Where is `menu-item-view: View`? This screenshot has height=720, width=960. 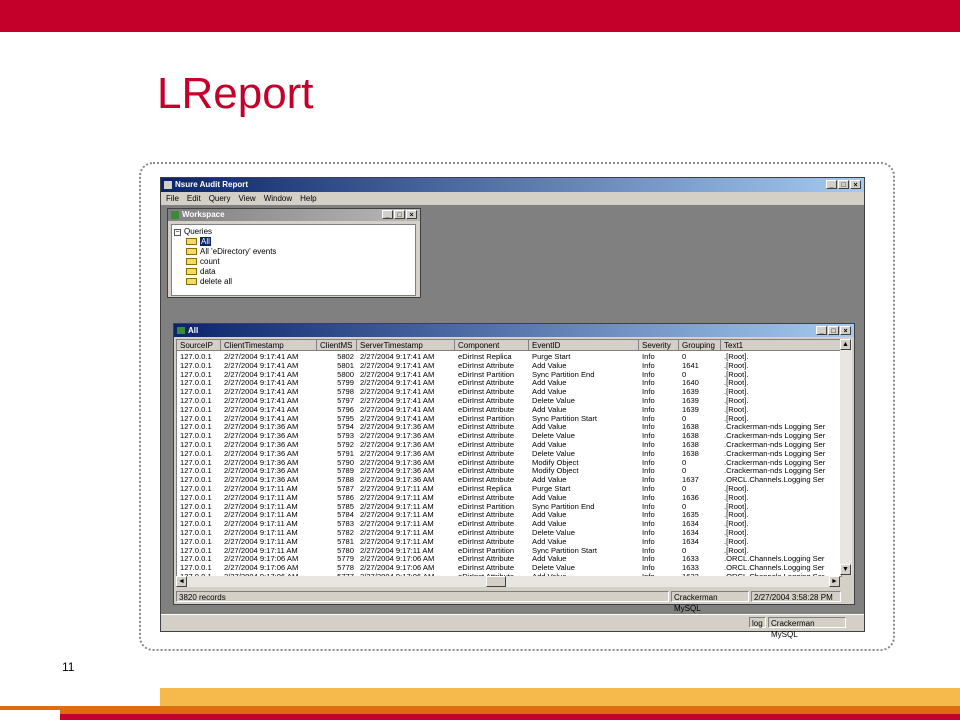
menu-item-view: View is located at coordinates (246, 198).